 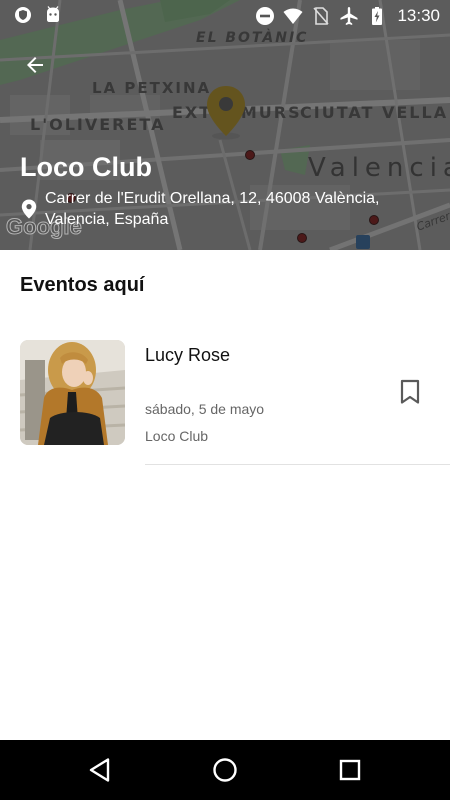 I want to click on nav-back-button, so click(x=100, y=770).